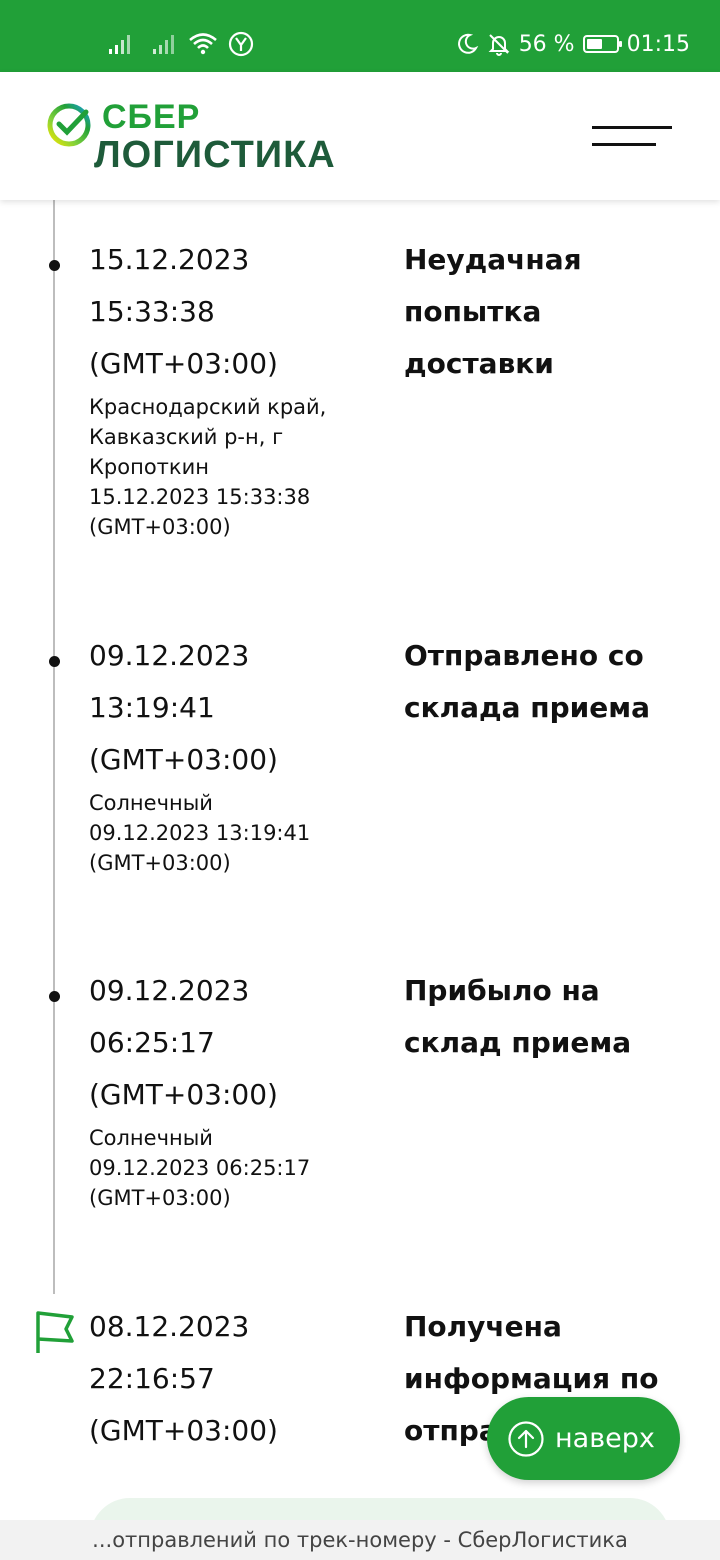 This screenshot has height=1560, width=720. I want to click on status-bar-right: 56 % 01:15, so click(572, 44).